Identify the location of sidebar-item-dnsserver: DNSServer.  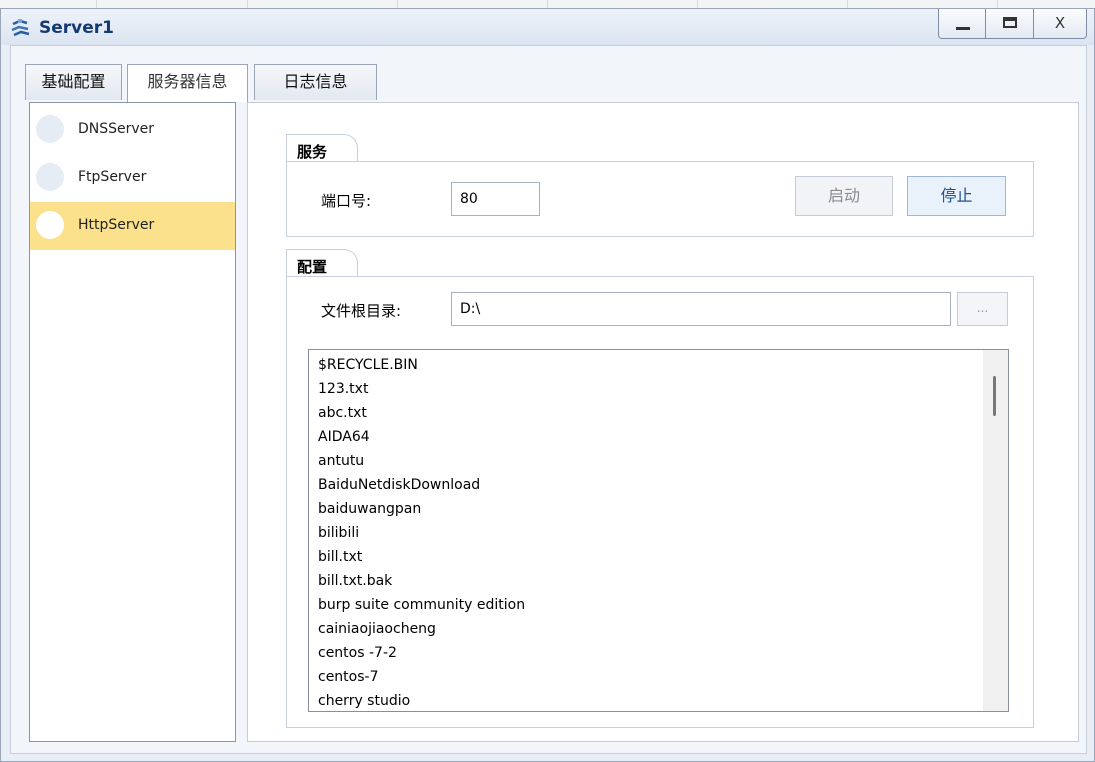
(132, 130).